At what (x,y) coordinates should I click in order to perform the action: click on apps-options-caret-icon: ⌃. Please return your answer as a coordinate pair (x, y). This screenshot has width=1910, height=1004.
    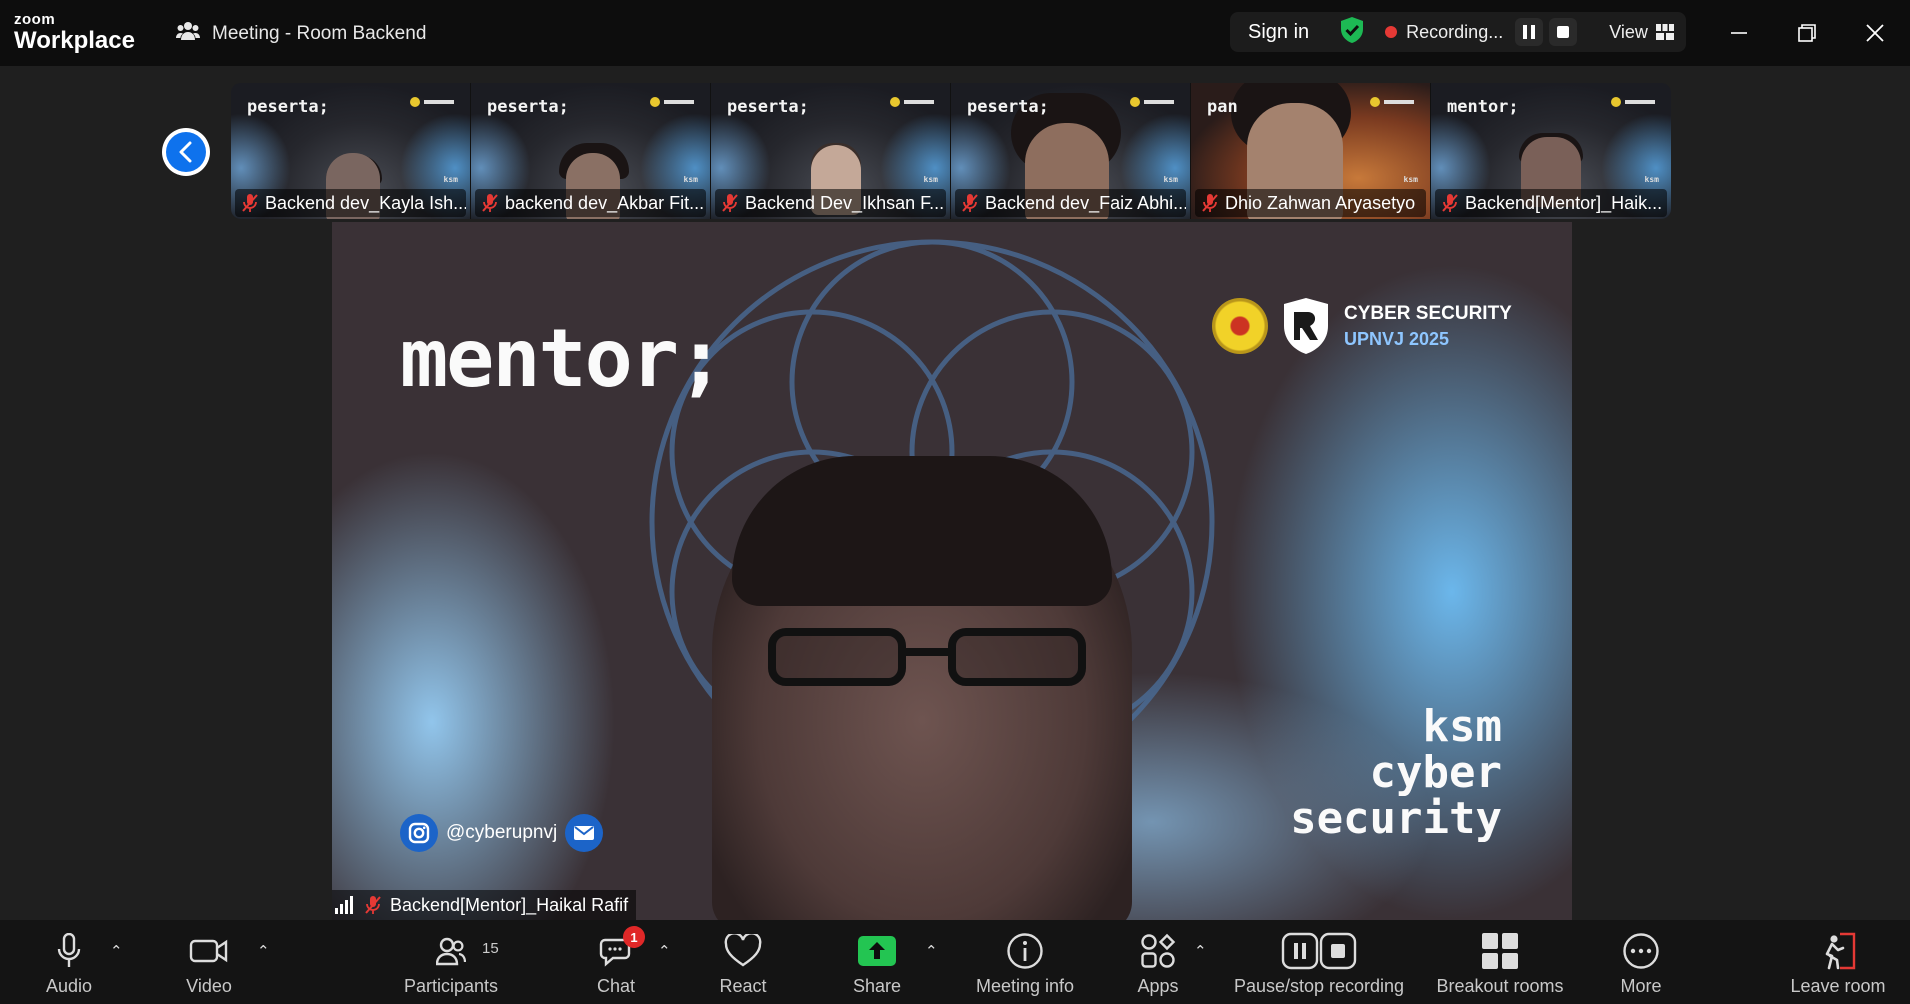
    Looking at the image, I should click on (1200, 951).